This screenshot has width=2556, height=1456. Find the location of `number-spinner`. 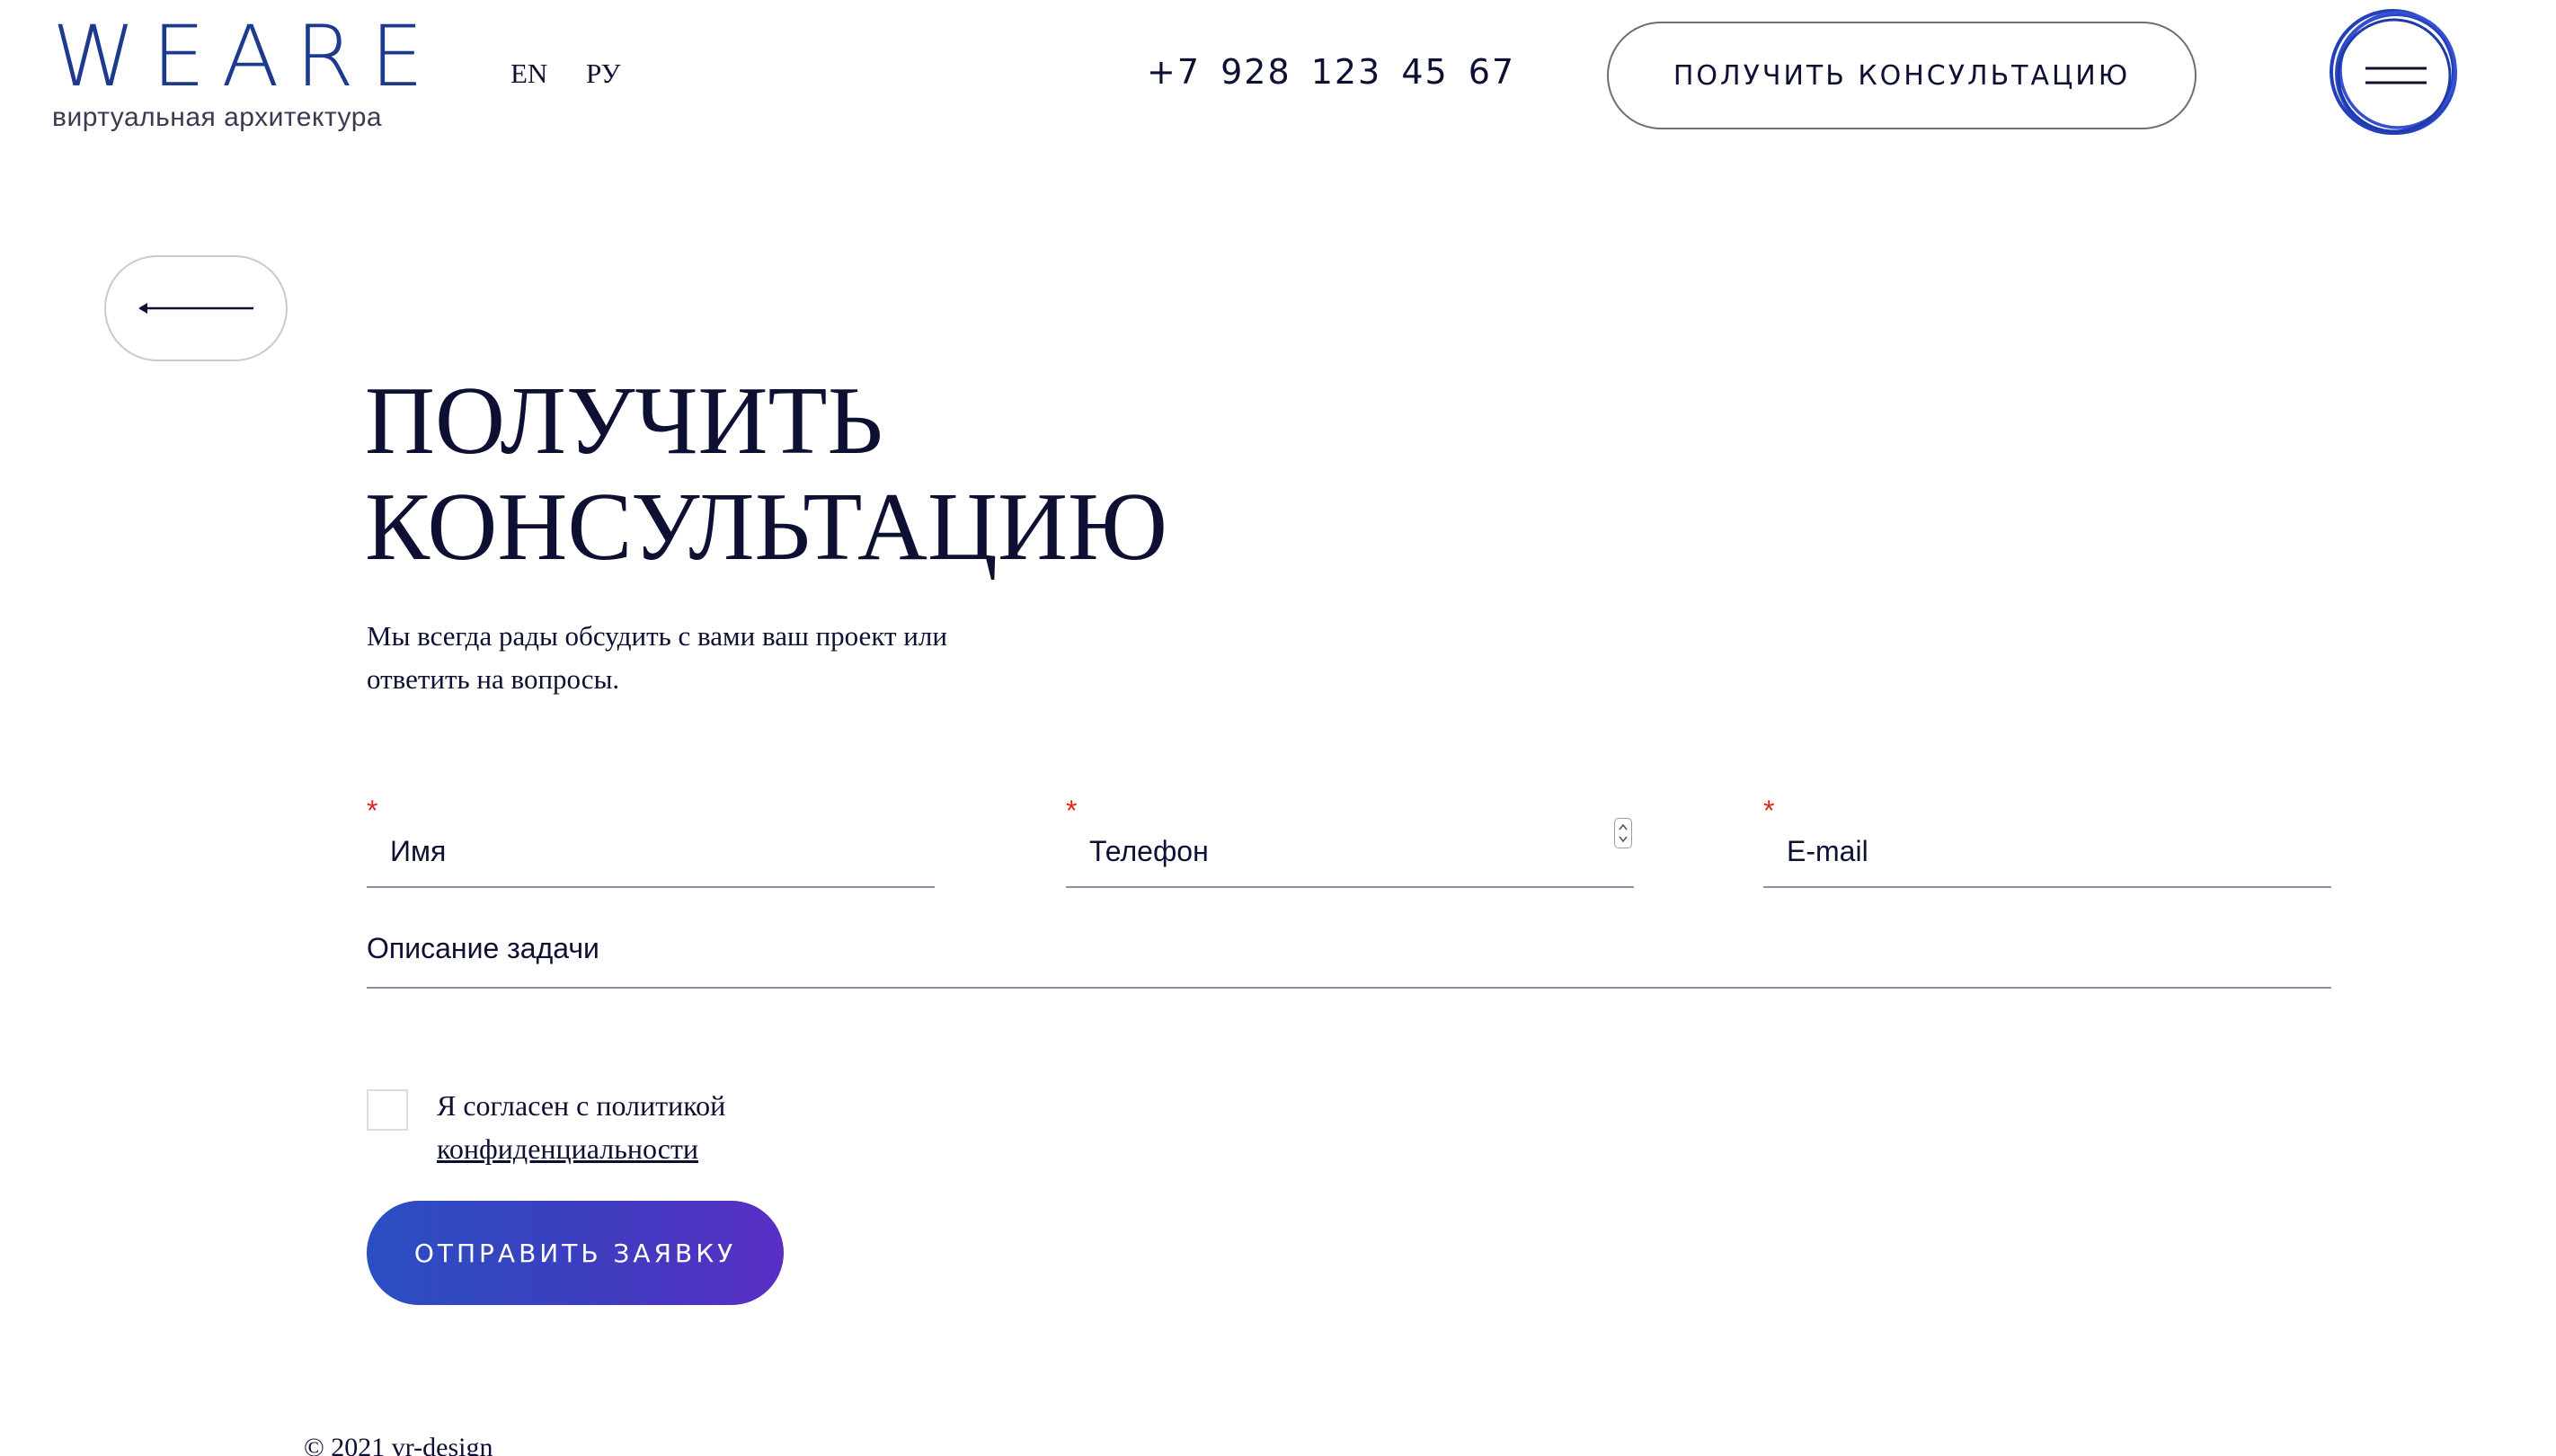

number-spinner is located at coordinates (1623, 833).